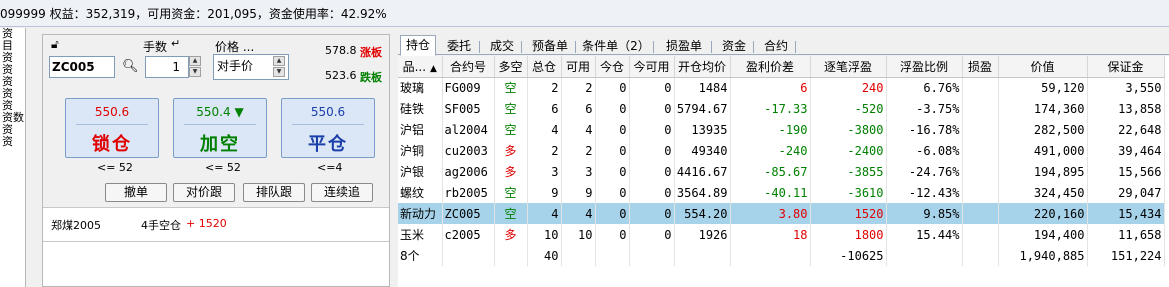 This screenshot has width=1169, height=287. Describe the element at coordinates (82, 67) in the screenshot. I see `contract-code-input: ZC005` at that location.